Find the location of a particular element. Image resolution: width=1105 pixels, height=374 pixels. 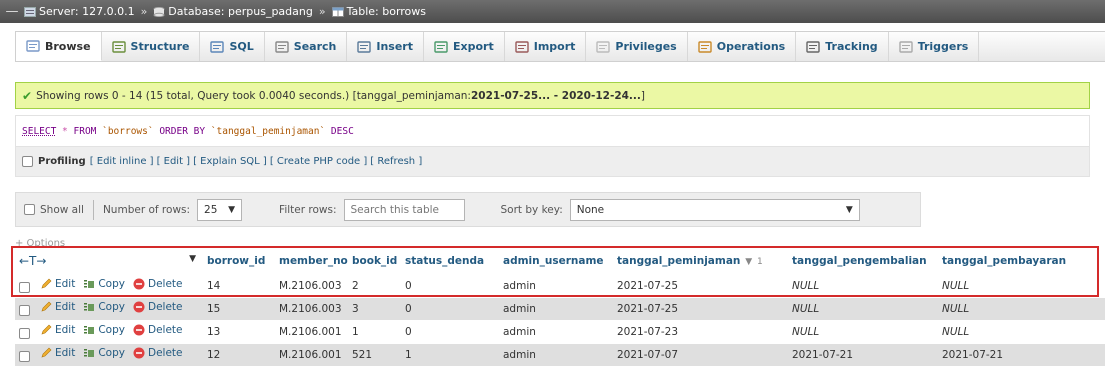

column-header-tanggal-pengembalian: tanggal_pengembalian is located at coordinates (863, 261).